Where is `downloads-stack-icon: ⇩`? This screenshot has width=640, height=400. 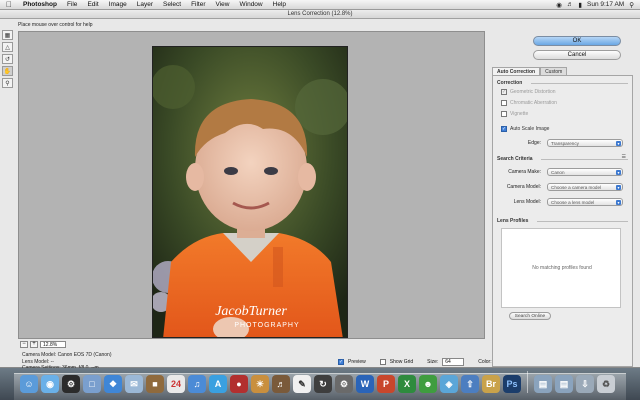
downloads-stack-icon: ⇩ is located at coordinates (585, 384).